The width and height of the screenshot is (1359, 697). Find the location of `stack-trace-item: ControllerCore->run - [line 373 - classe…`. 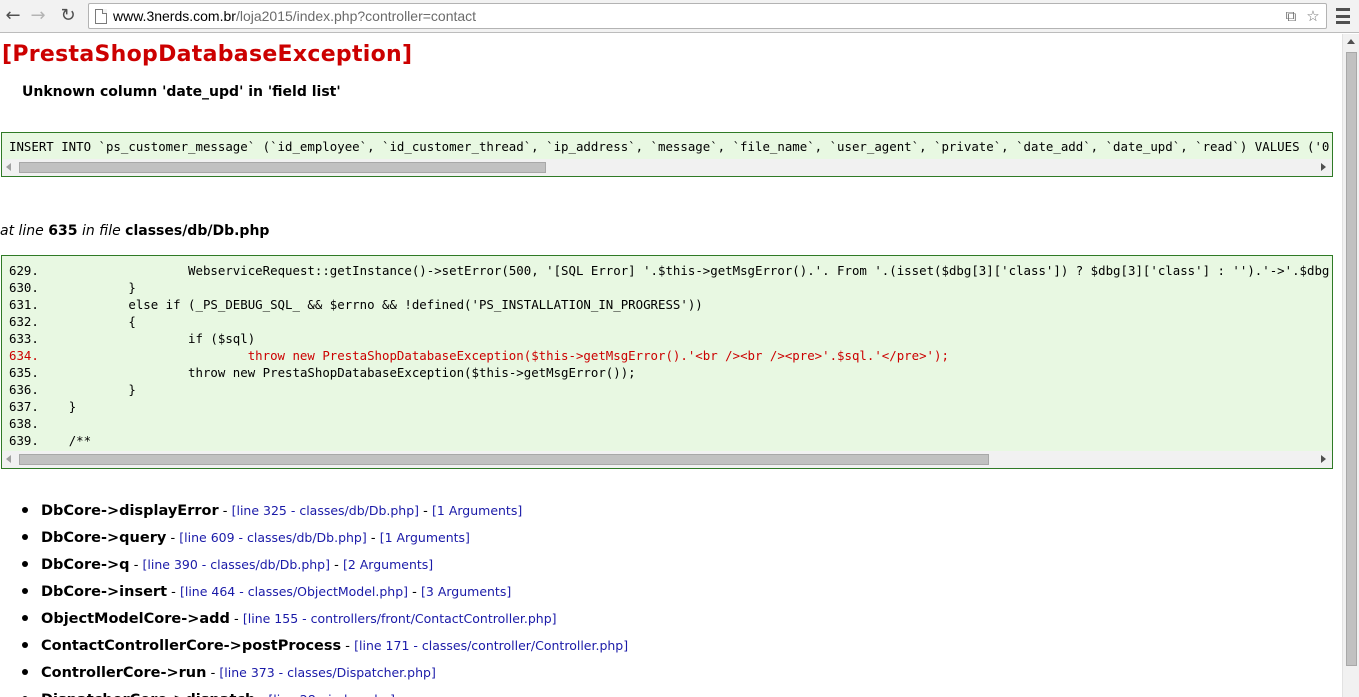

stack-trace-item: ControllerCore->run - [line 373 - classe… is located at coordinates (325, 671).